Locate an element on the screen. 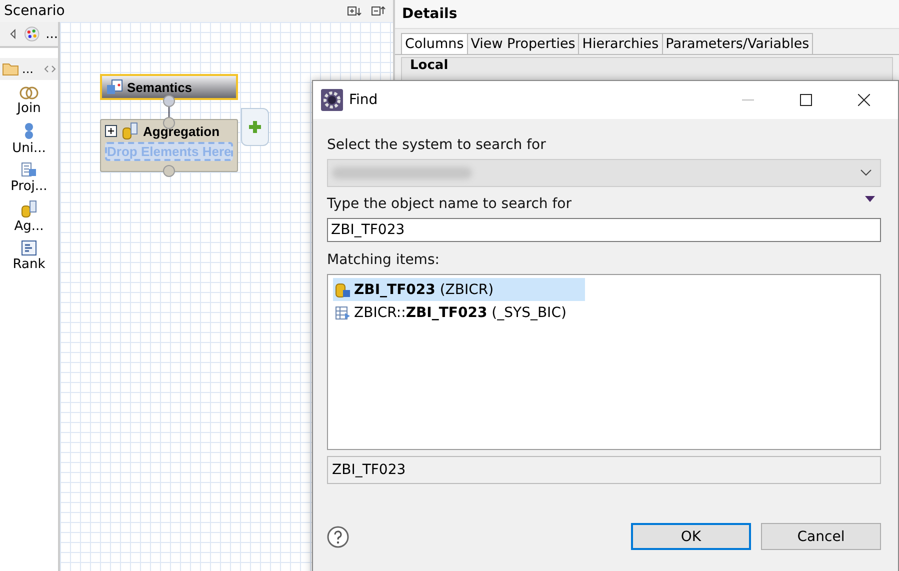 Image resolution: width=899 pixels, height=571 pixels. panel-title: Scenario is located at coordinates (35, 11).